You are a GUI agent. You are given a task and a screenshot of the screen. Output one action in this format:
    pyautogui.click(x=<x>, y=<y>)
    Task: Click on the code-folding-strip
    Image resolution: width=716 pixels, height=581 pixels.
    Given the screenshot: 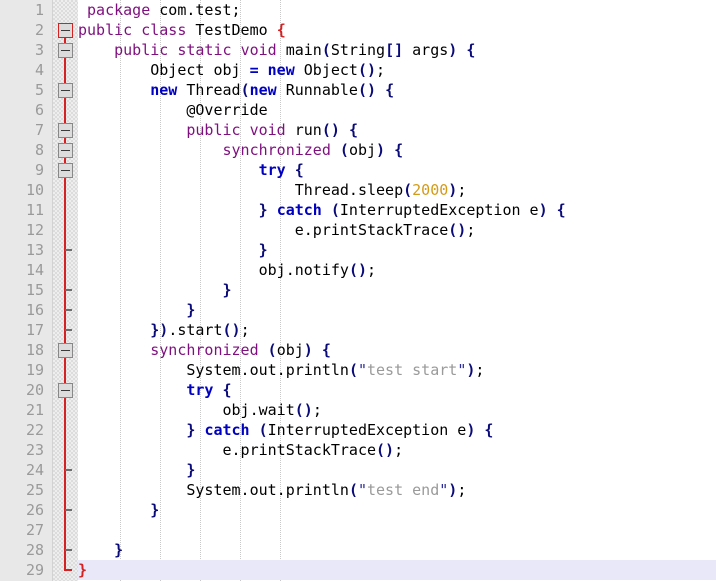 What is the action you would take?
    pyautogui.click(x=65, y=290)
    